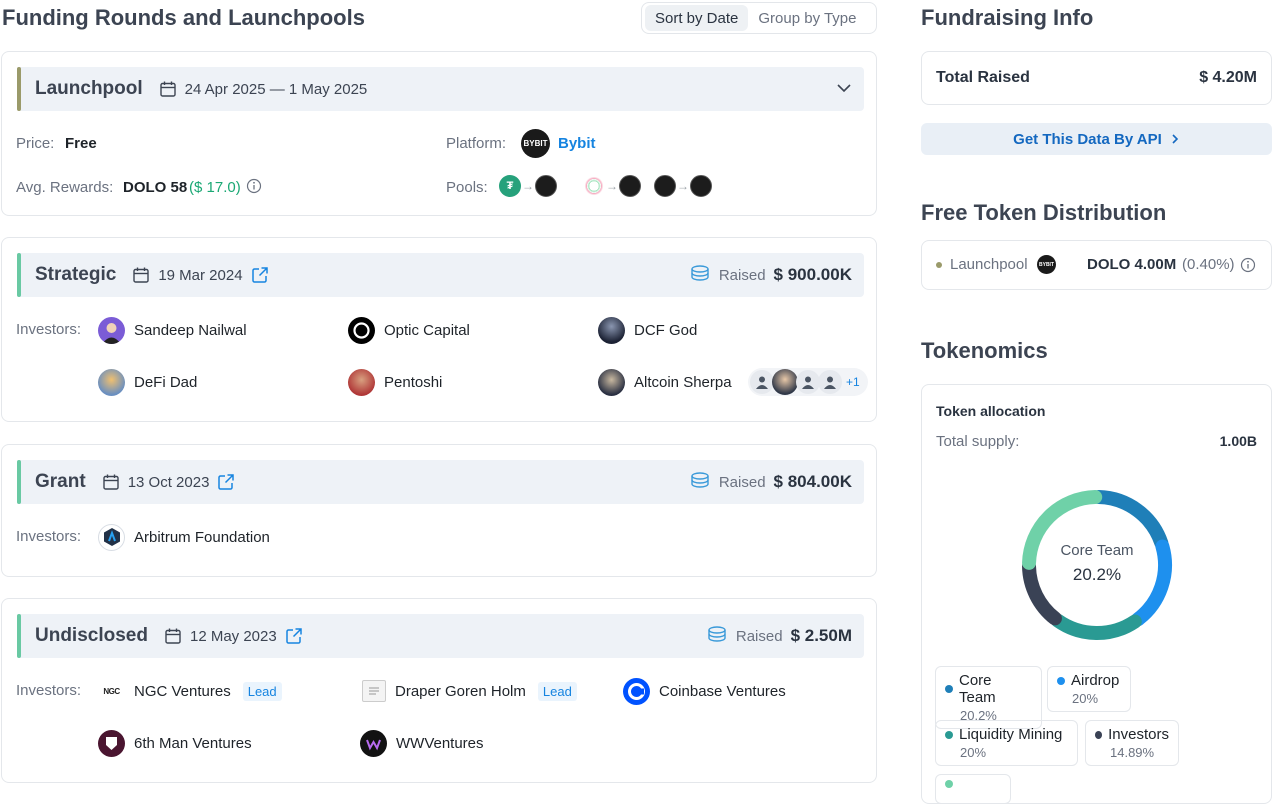 Image resolution: width=1280 pixels, height=804 pixels. What do you see at coordinates (19, 89) in the screenshot?
I see `header-accent` at bounding box center [19, 89].